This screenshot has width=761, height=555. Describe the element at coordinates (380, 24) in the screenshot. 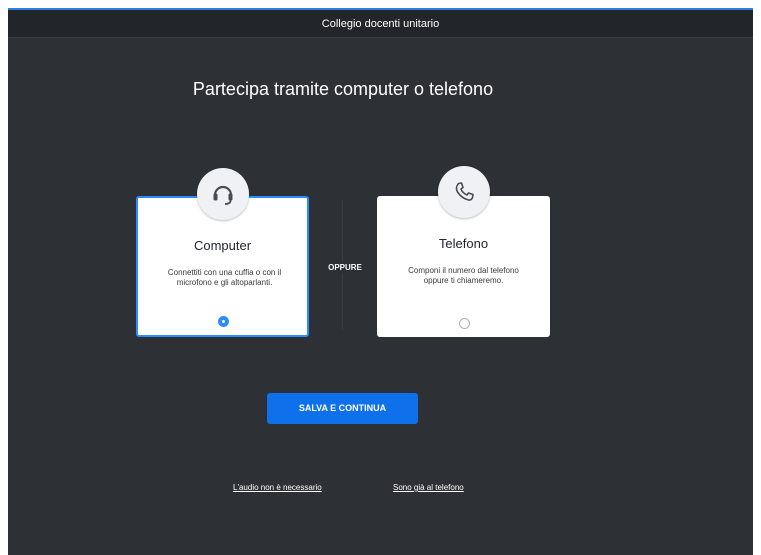

I see `window-title: Collegio docenti unitario` at that location.